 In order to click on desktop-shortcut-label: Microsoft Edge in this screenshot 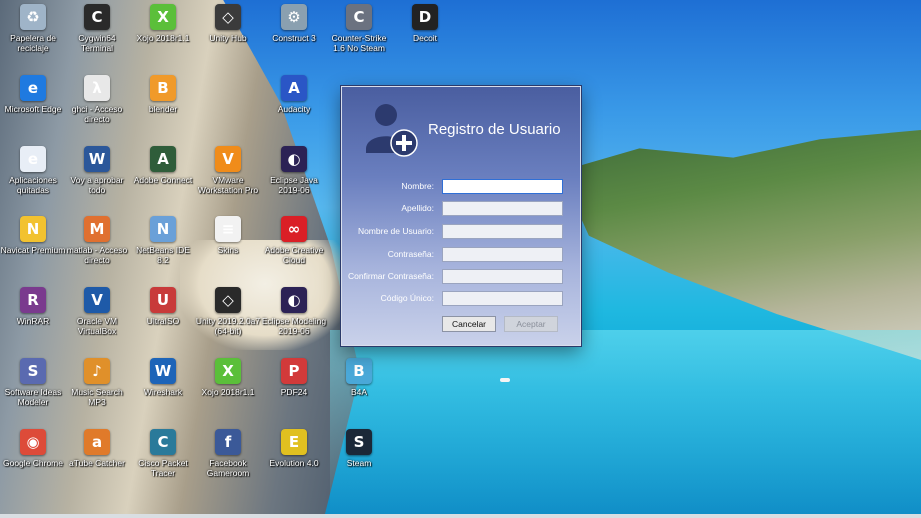, I will do `click(33, 109)`.